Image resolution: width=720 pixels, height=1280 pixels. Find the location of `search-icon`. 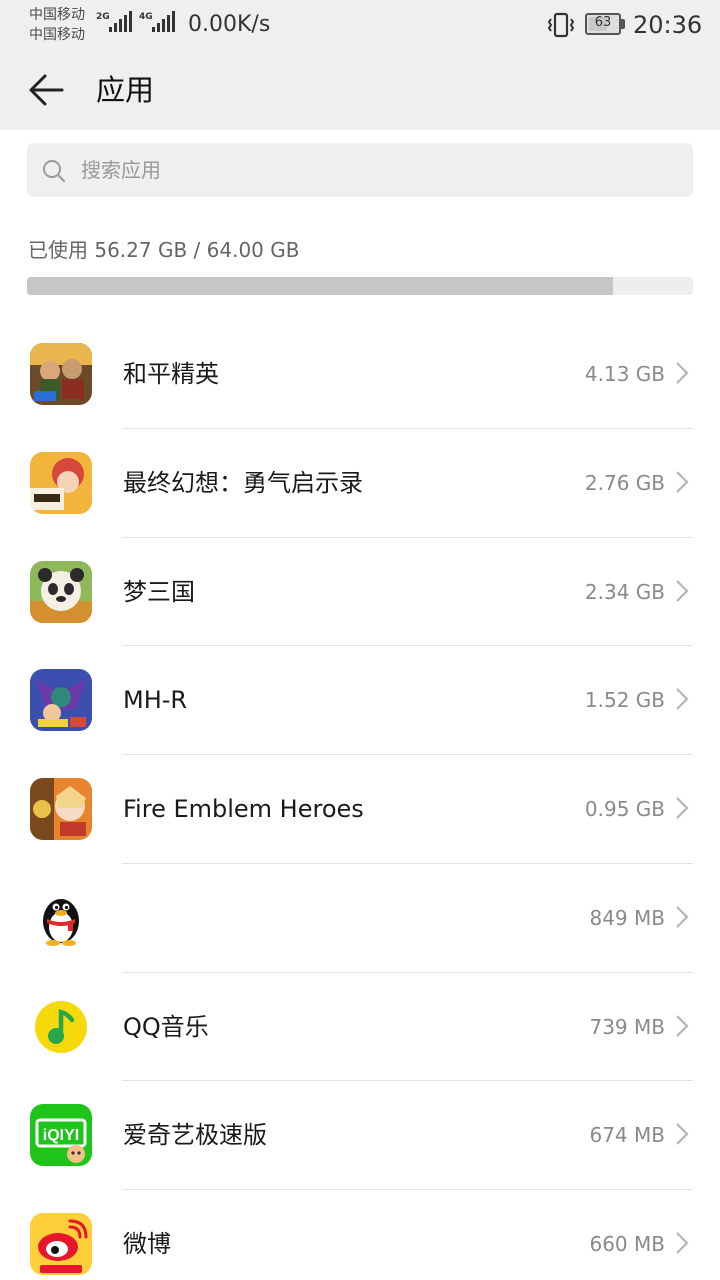

search-icon is located at coordinates (54, 171).